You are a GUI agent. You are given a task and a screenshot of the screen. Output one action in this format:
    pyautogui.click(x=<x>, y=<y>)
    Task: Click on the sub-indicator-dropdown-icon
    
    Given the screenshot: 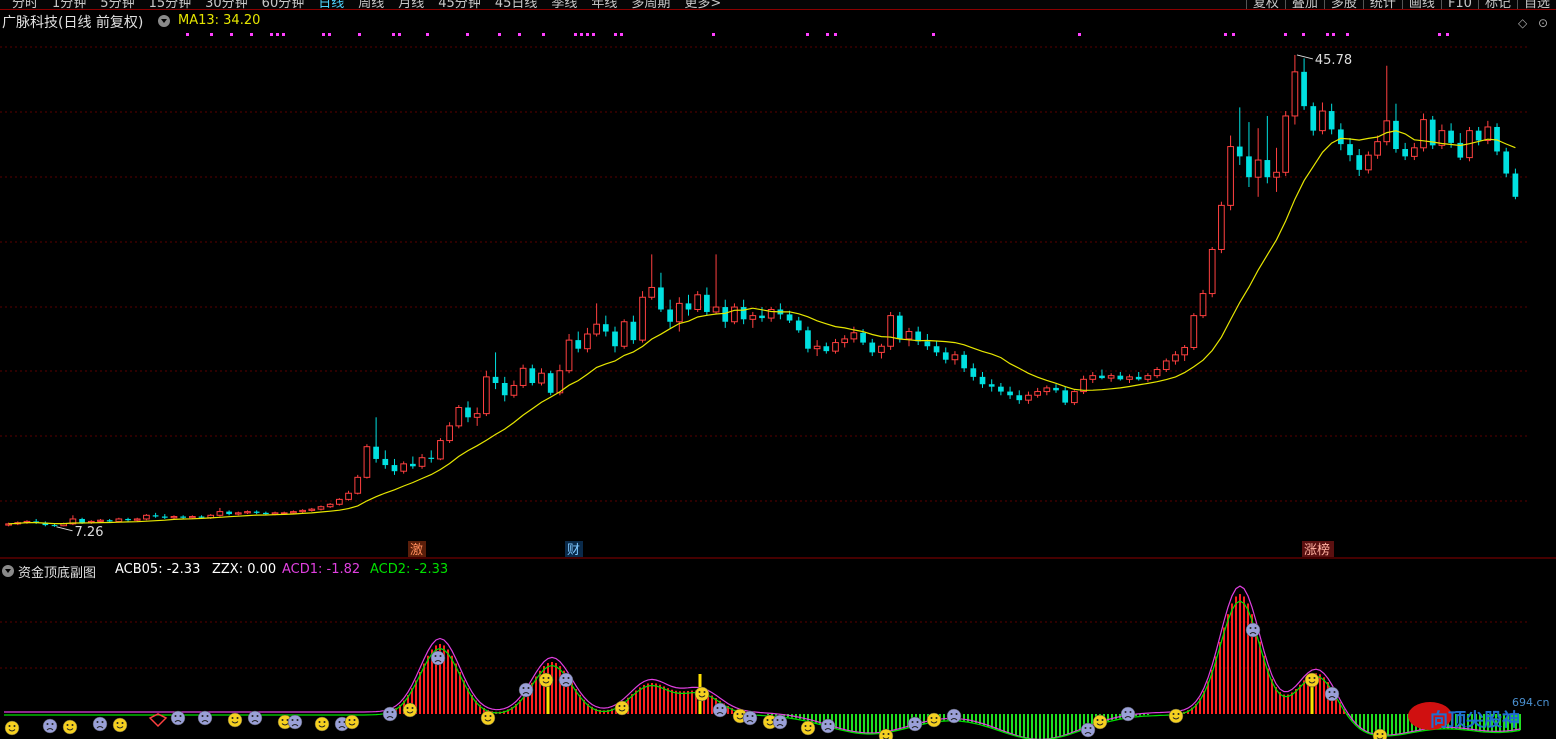 What is the action you would take?
    pyautogui.click(x=8, y=571)
    